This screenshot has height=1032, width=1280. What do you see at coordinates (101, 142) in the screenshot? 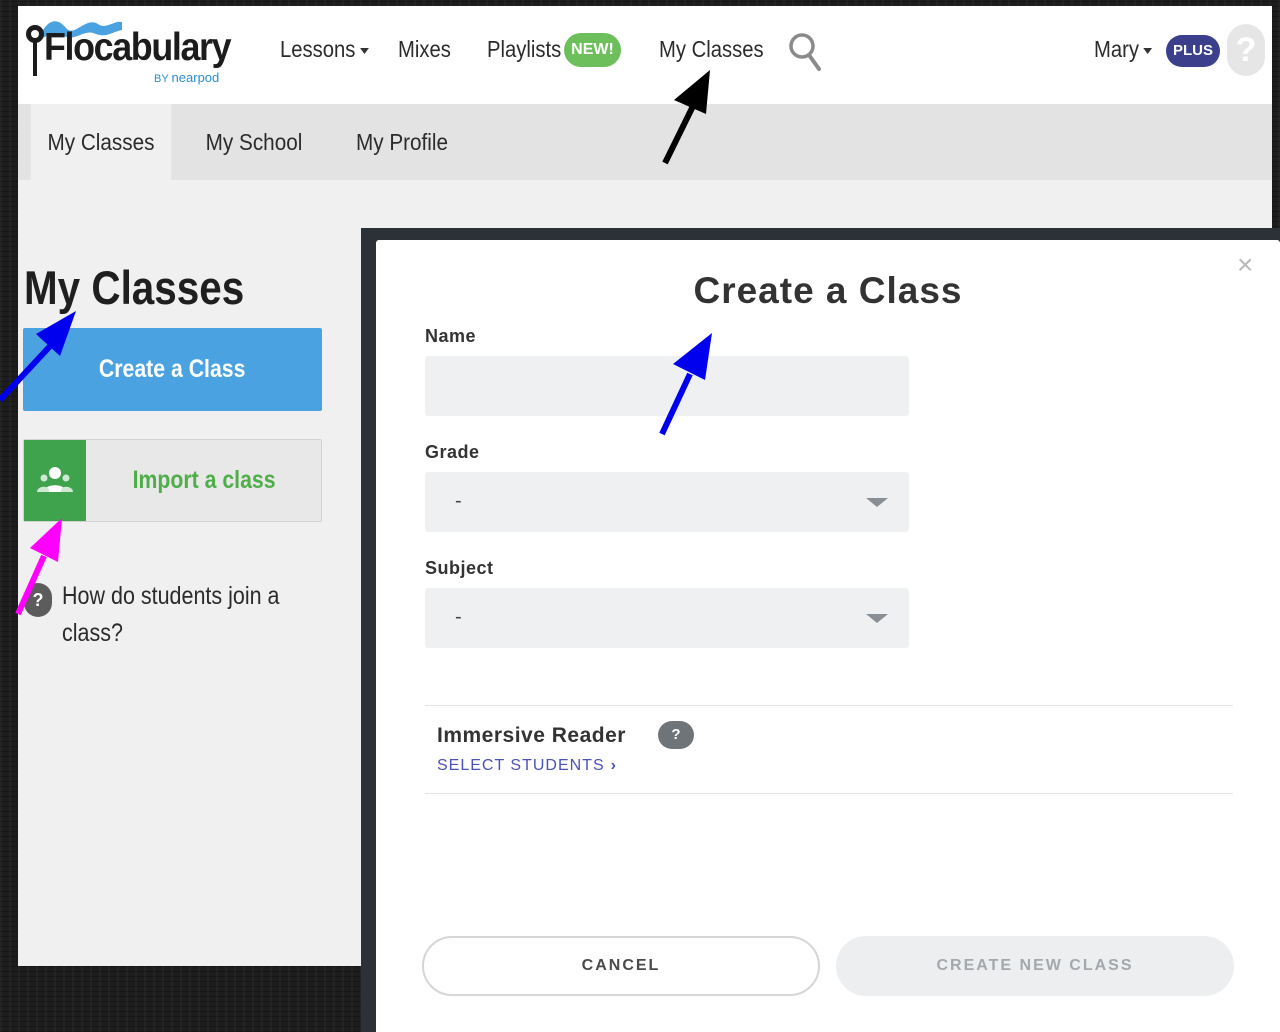
I see `tab-my-classes: My Classes` at bounding box center [101, 142].